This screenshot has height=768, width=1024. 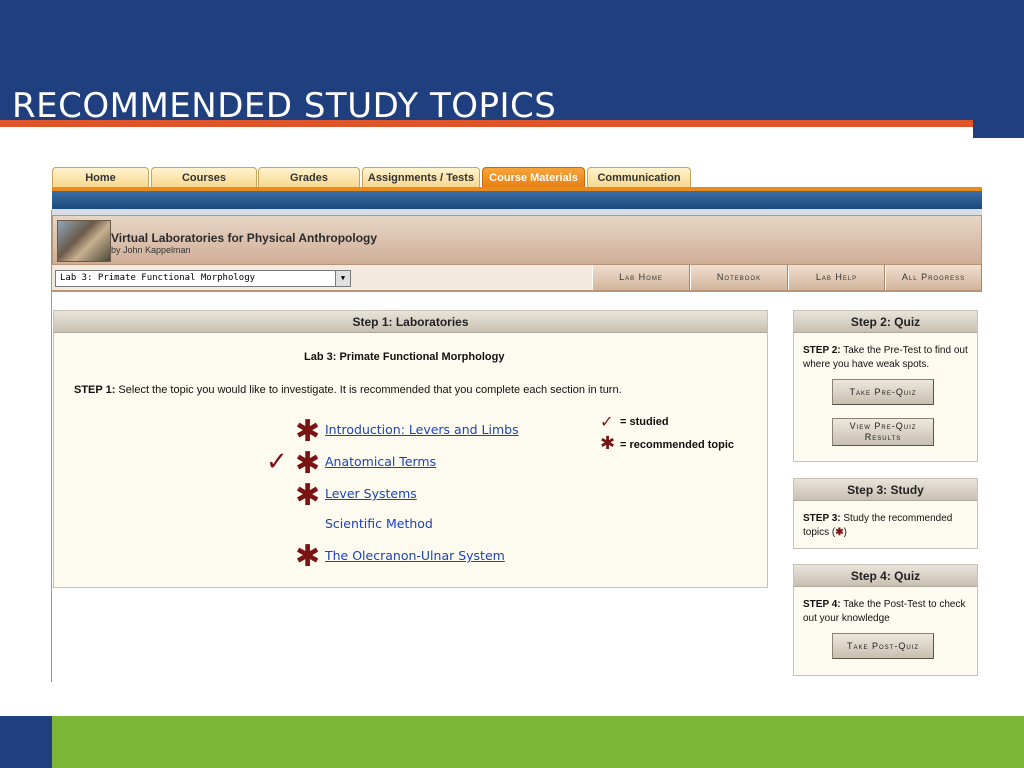 What do you see at coordinates (486, 132) in the screenshot?
I see `slide-title-gap` at bounding box center [486, 132].